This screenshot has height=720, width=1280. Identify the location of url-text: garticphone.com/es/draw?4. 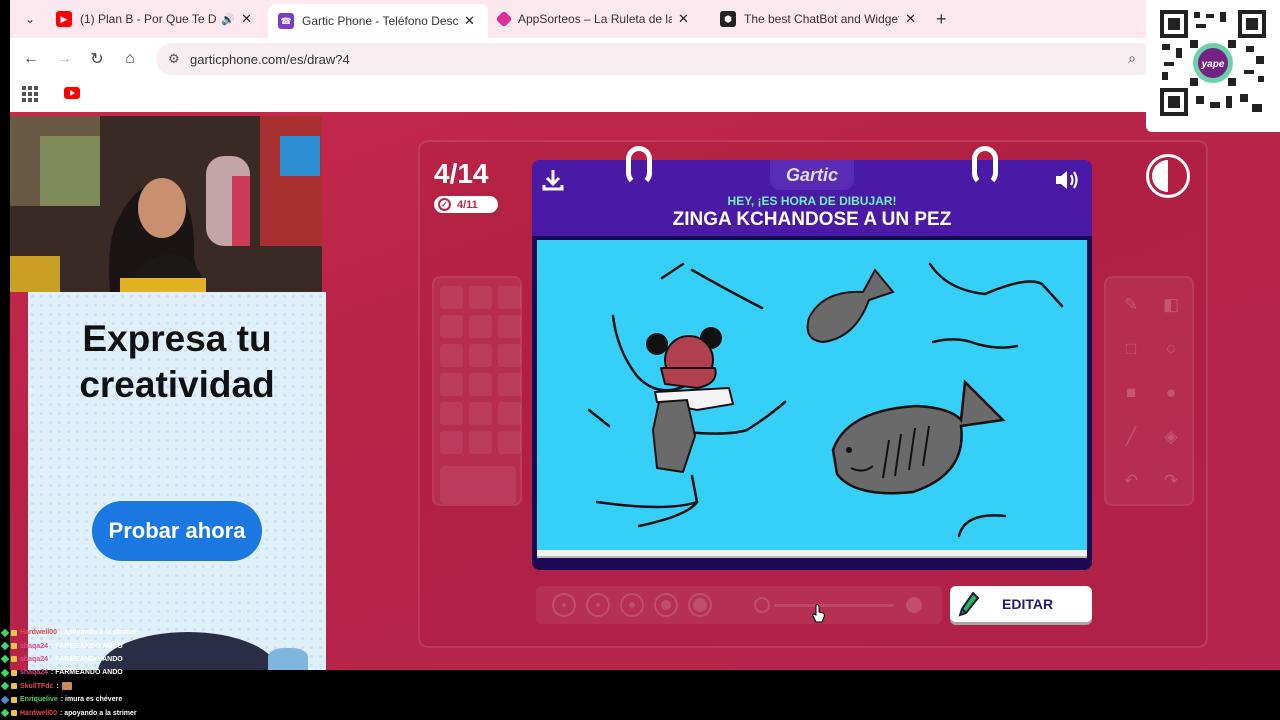
(270, 59).